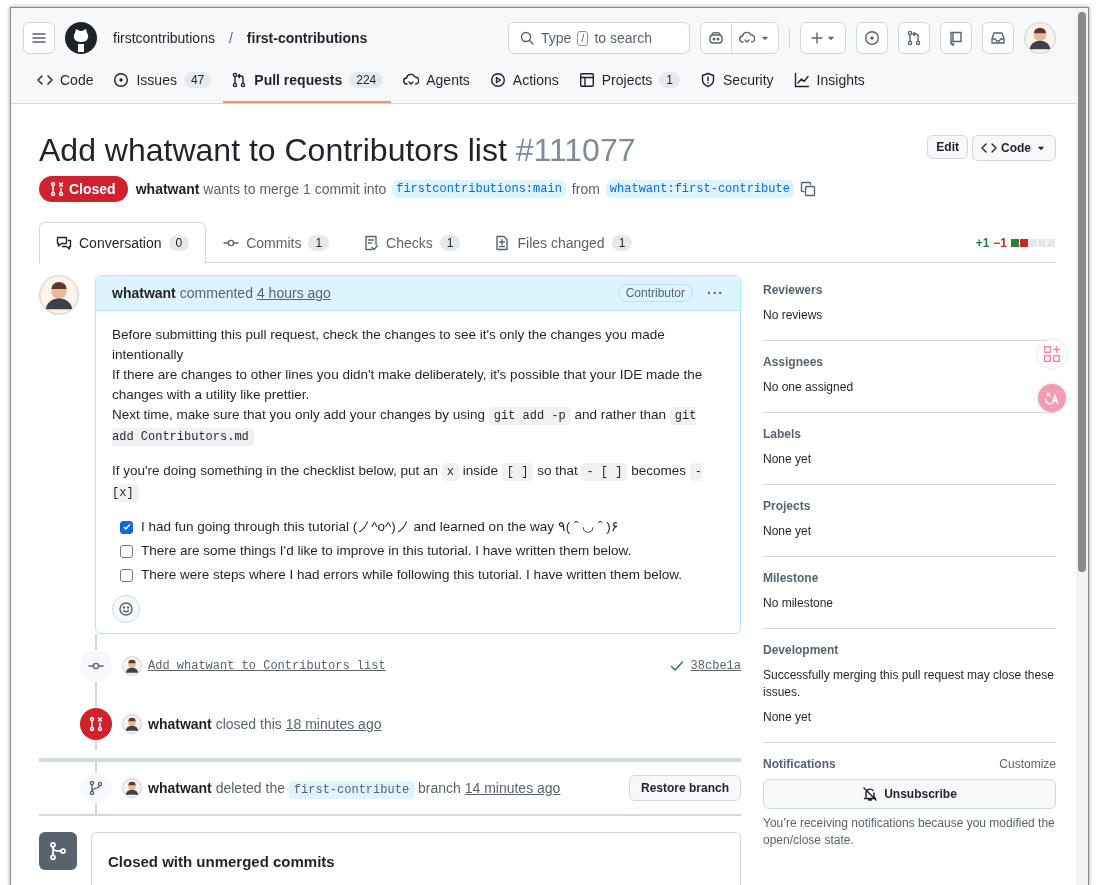  I want to click on conversation-icon, so click(64, 243).